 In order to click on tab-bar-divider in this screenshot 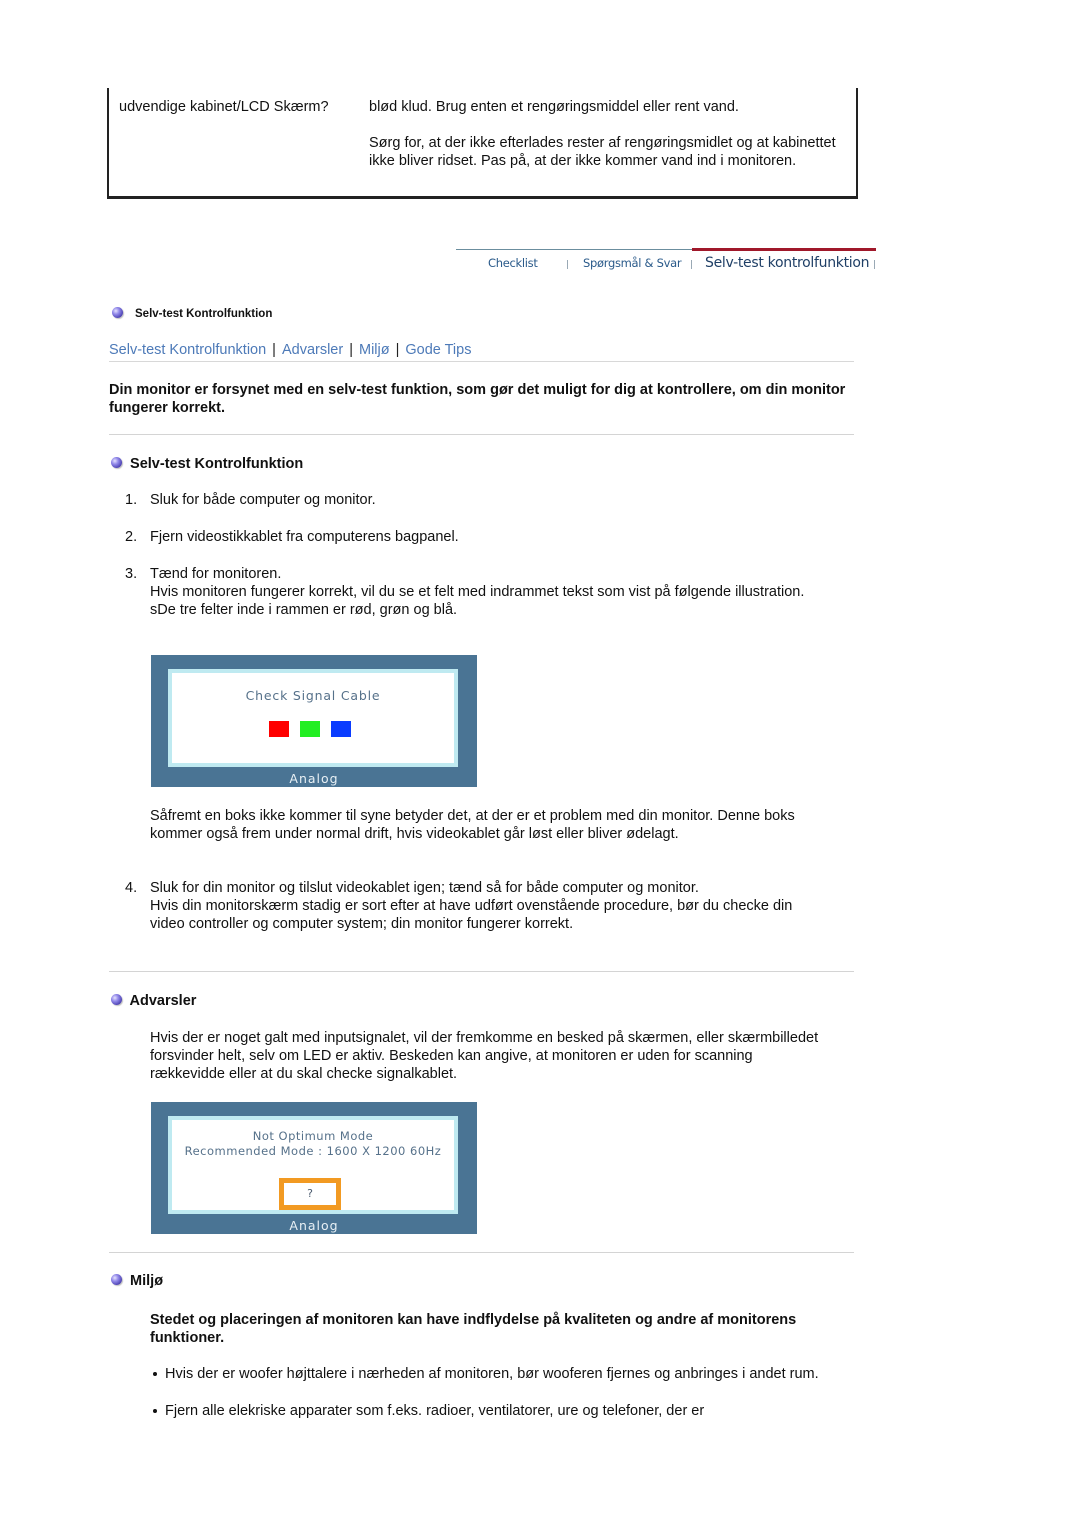, I will do `click(574, 249)`.